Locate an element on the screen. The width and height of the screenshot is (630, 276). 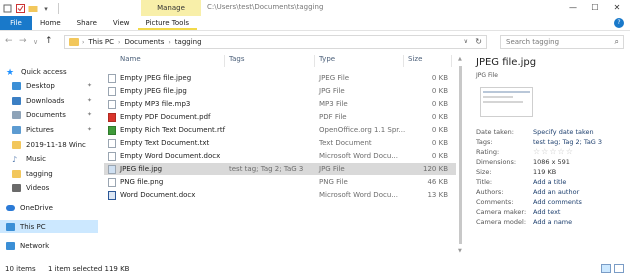
tab-share: Share is located at coordinates (87, 23).